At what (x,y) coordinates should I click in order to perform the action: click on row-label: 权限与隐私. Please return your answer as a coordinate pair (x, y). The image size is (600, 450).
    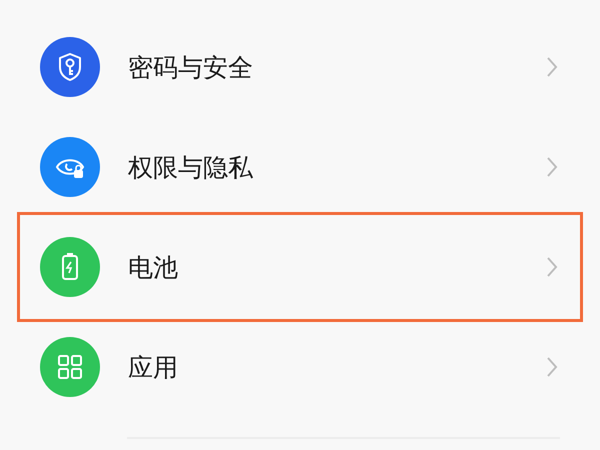
    Looking at the image, I should click on (191, 168).